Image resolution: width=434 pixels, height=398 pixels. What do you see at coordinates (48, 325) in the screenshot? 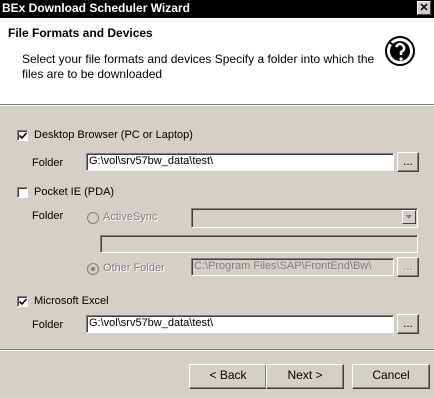
I see `excel-folder-label: Folder` at bounding box center [48, 325].